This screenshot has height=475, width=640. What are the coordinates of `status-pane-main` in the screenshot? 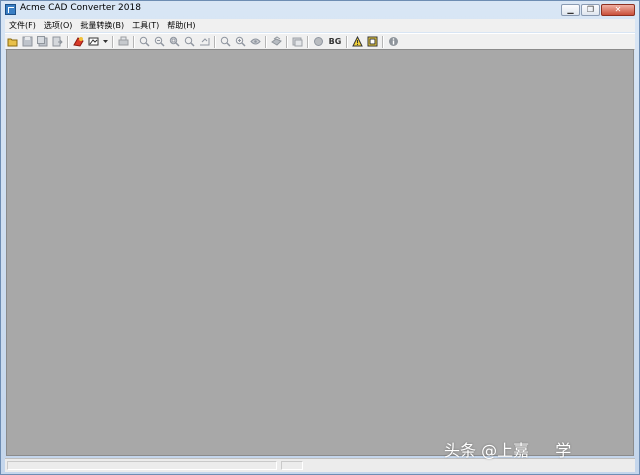 It's located at (142, 465).